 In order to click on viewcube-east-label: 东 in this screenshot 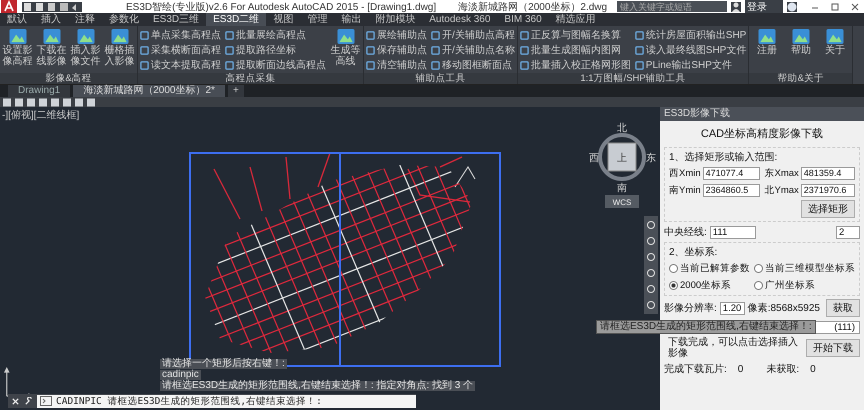, I will do `click(651, 158)`.